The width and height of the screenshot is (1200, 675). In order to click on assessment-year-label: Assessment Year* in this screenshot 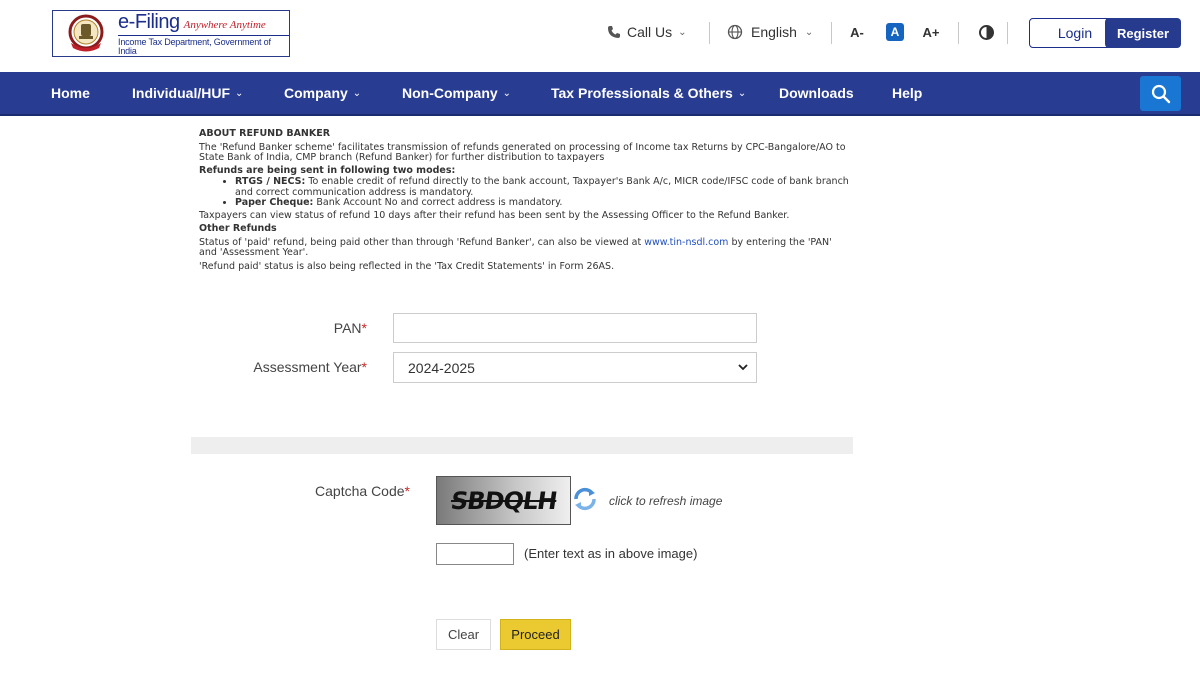, I will do `click(298, 367)`.